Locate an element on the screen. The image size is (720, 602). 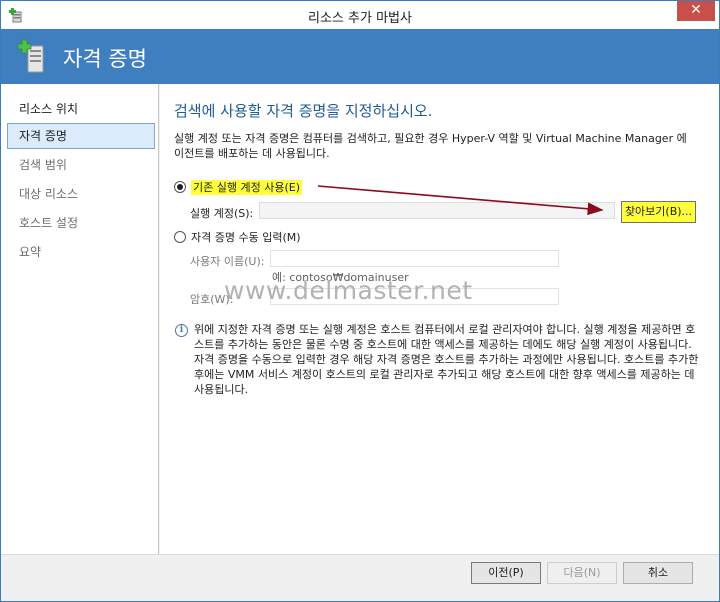
option-manual-credentials-label: 자격 증명 수동 입력(M) is located at coordinates (246, 237).